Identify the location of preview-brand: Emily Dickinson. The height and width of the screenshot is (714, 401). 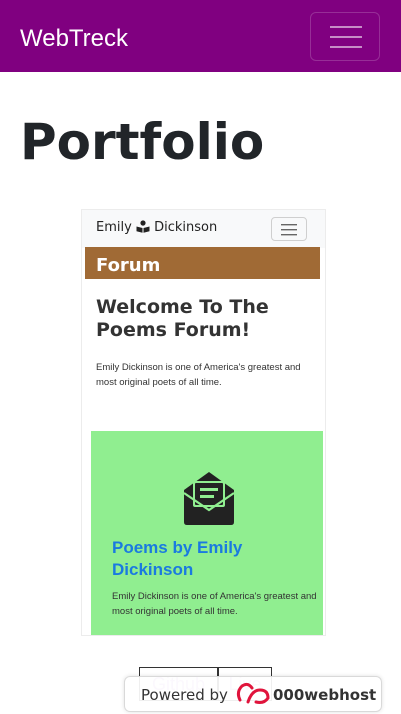
(156, 227).